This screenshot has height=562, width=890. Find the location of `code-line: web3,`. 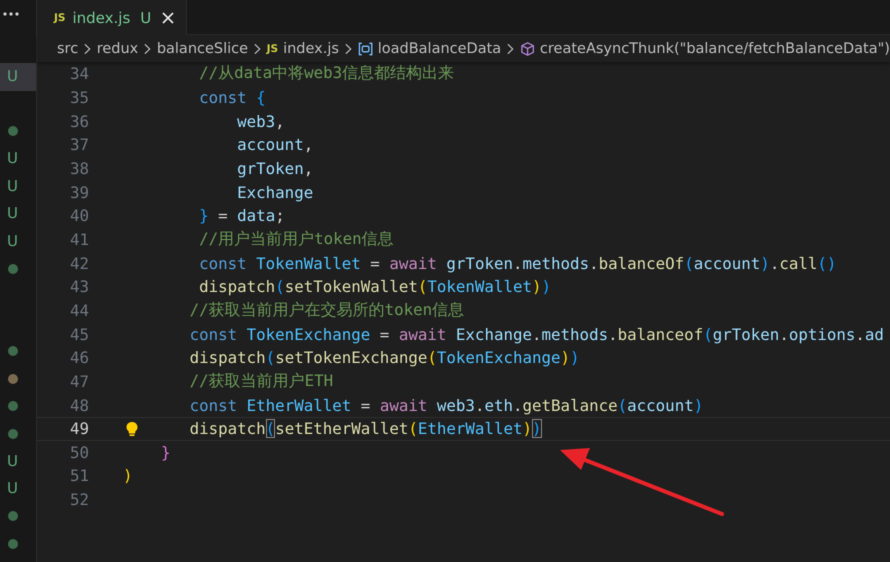

code-line: web3, is located at coordinates (260, 121).